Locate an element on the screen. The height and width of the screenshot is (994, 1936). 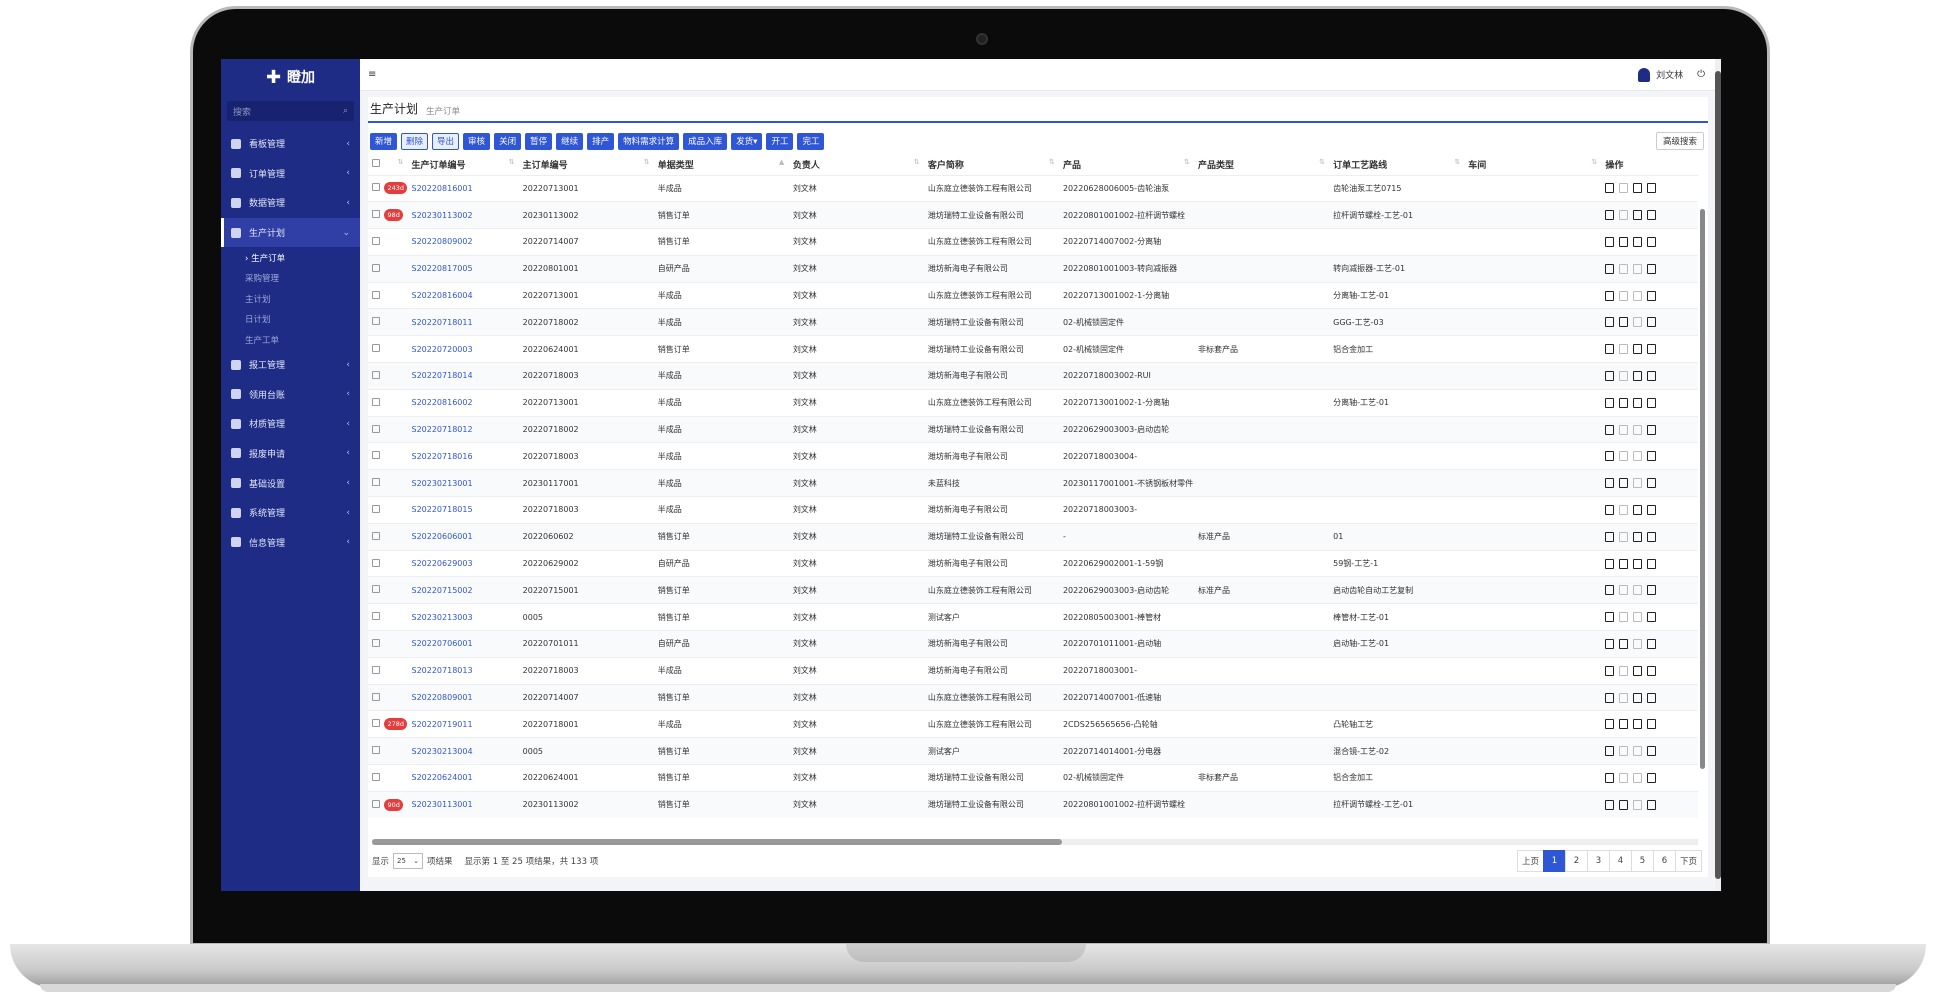
page-button: 4 is located at coordinates (1620, 861).